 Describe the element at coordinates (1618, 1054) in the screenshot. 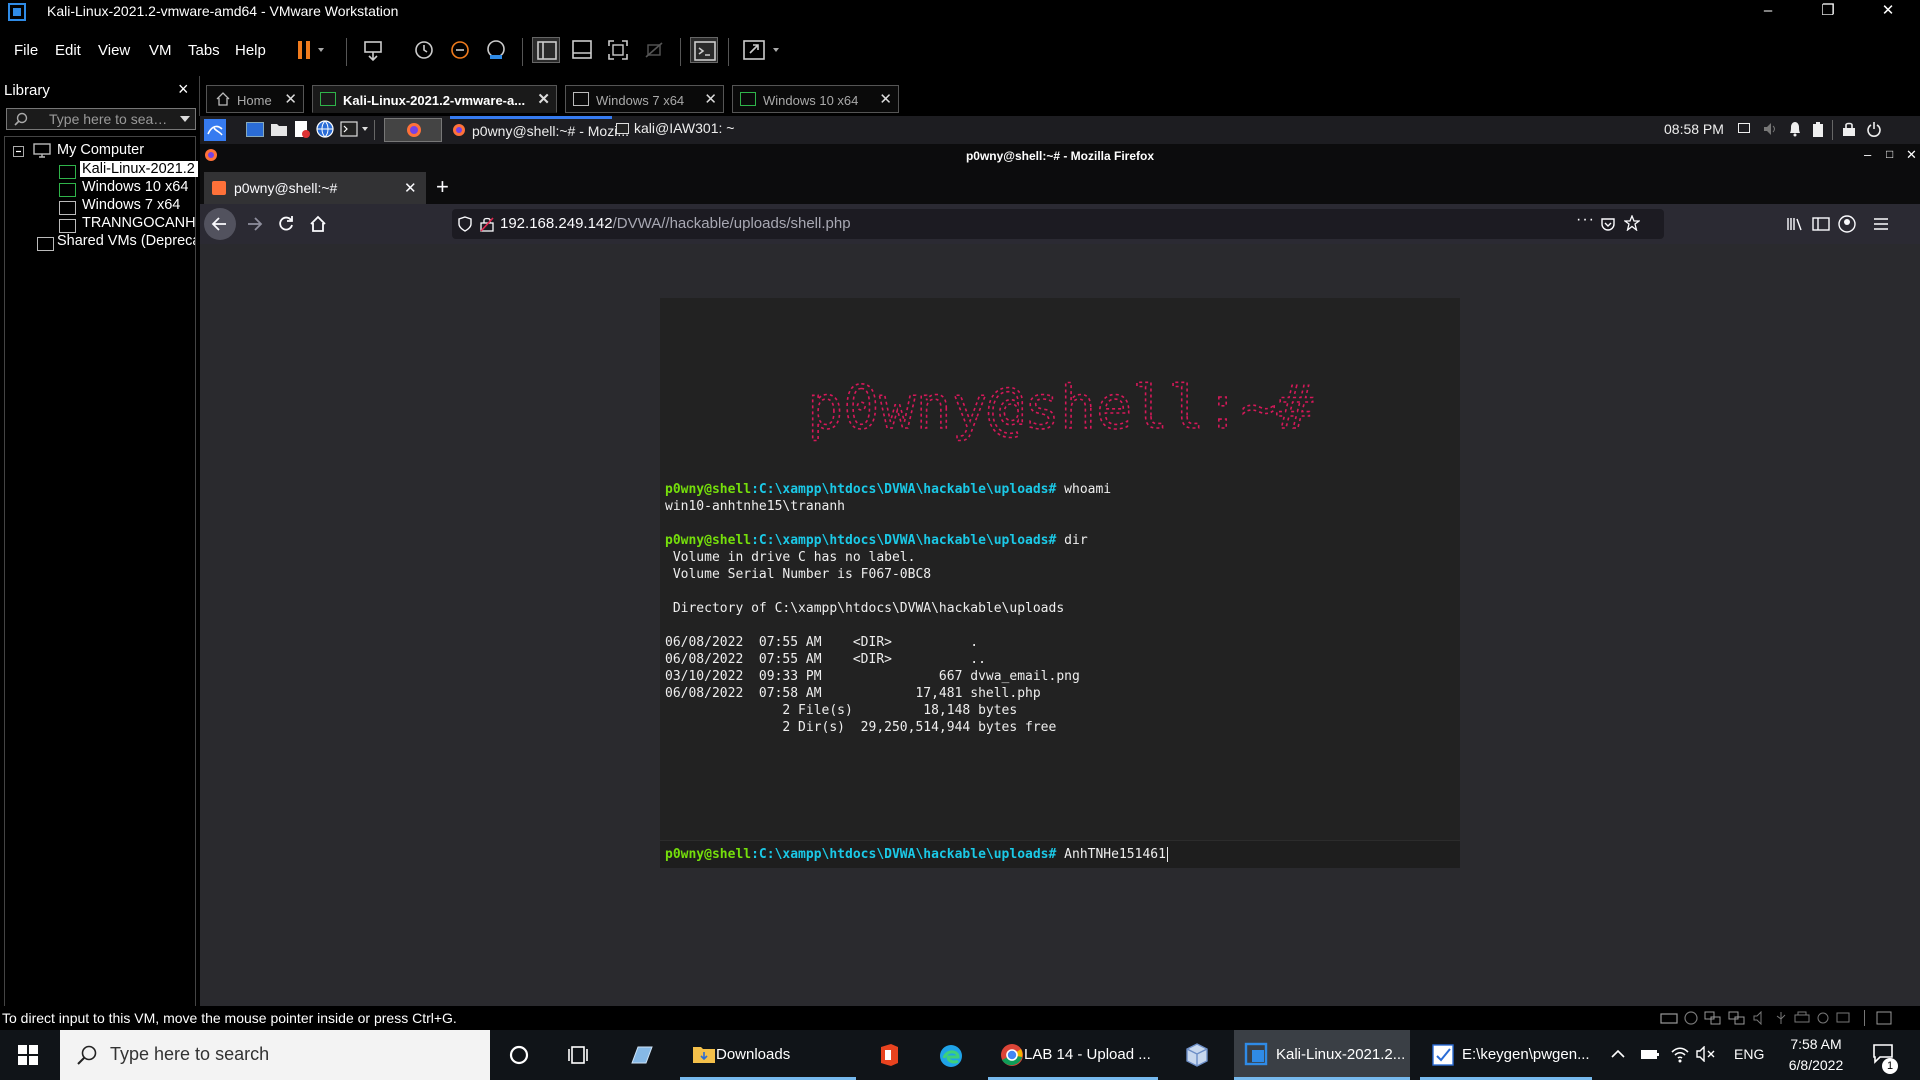

I see `chevron-up-icon` at that location.